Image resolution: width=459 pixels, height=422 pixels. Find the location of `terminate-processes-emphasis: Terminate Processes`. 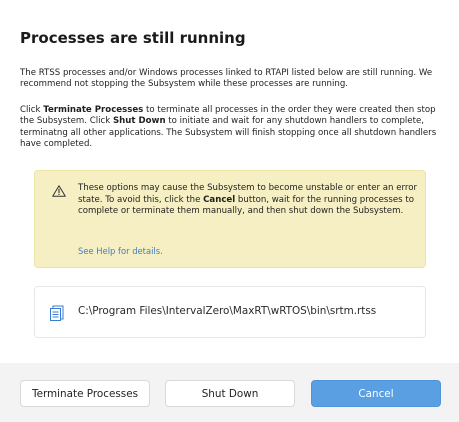

terminate-processes-emphasis: Terminate Processes is located at coordinates (93, 110).